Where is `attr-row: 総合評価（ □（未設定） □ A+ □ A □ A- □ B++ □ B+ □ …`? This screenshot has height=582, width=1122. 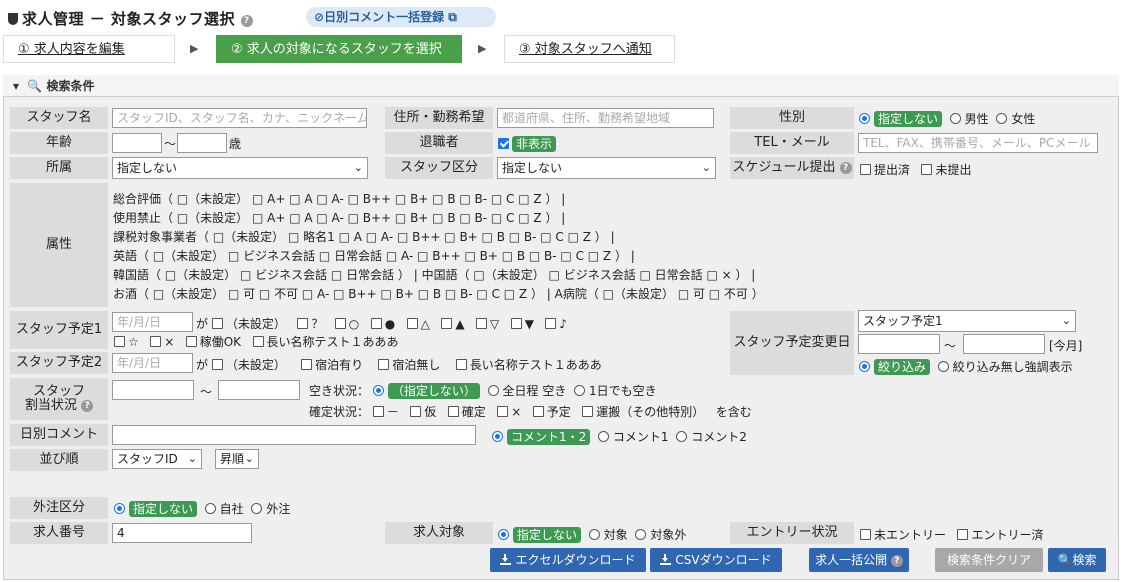
attr-row: 総合評価（ □（未設定） □ A+ □ A □ A- □ B++ □ B+ □ … is located at coordinates (339, 199).